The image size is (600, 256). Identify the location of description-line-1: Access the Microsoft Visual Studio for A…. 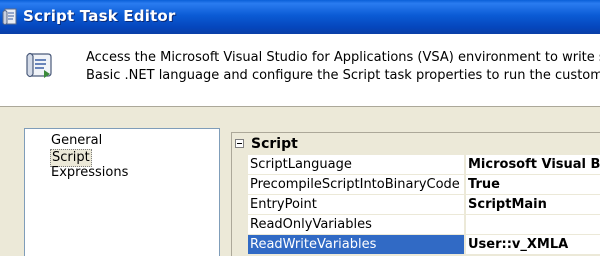
(343, 57).